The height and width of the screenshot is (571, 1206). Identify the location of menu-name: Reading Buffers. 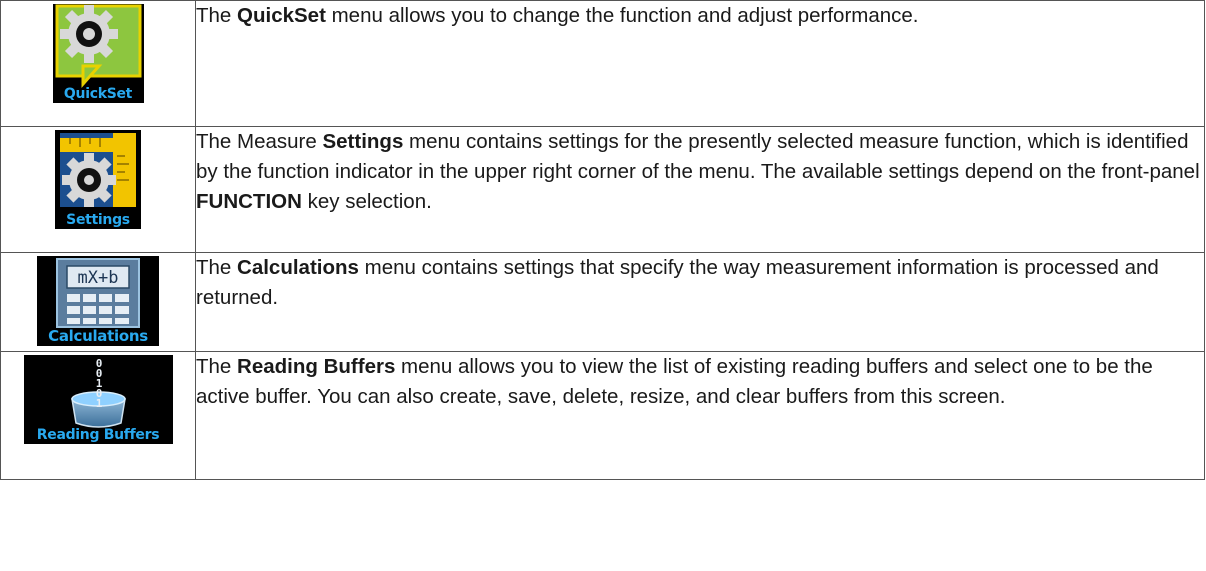
(316, 366).